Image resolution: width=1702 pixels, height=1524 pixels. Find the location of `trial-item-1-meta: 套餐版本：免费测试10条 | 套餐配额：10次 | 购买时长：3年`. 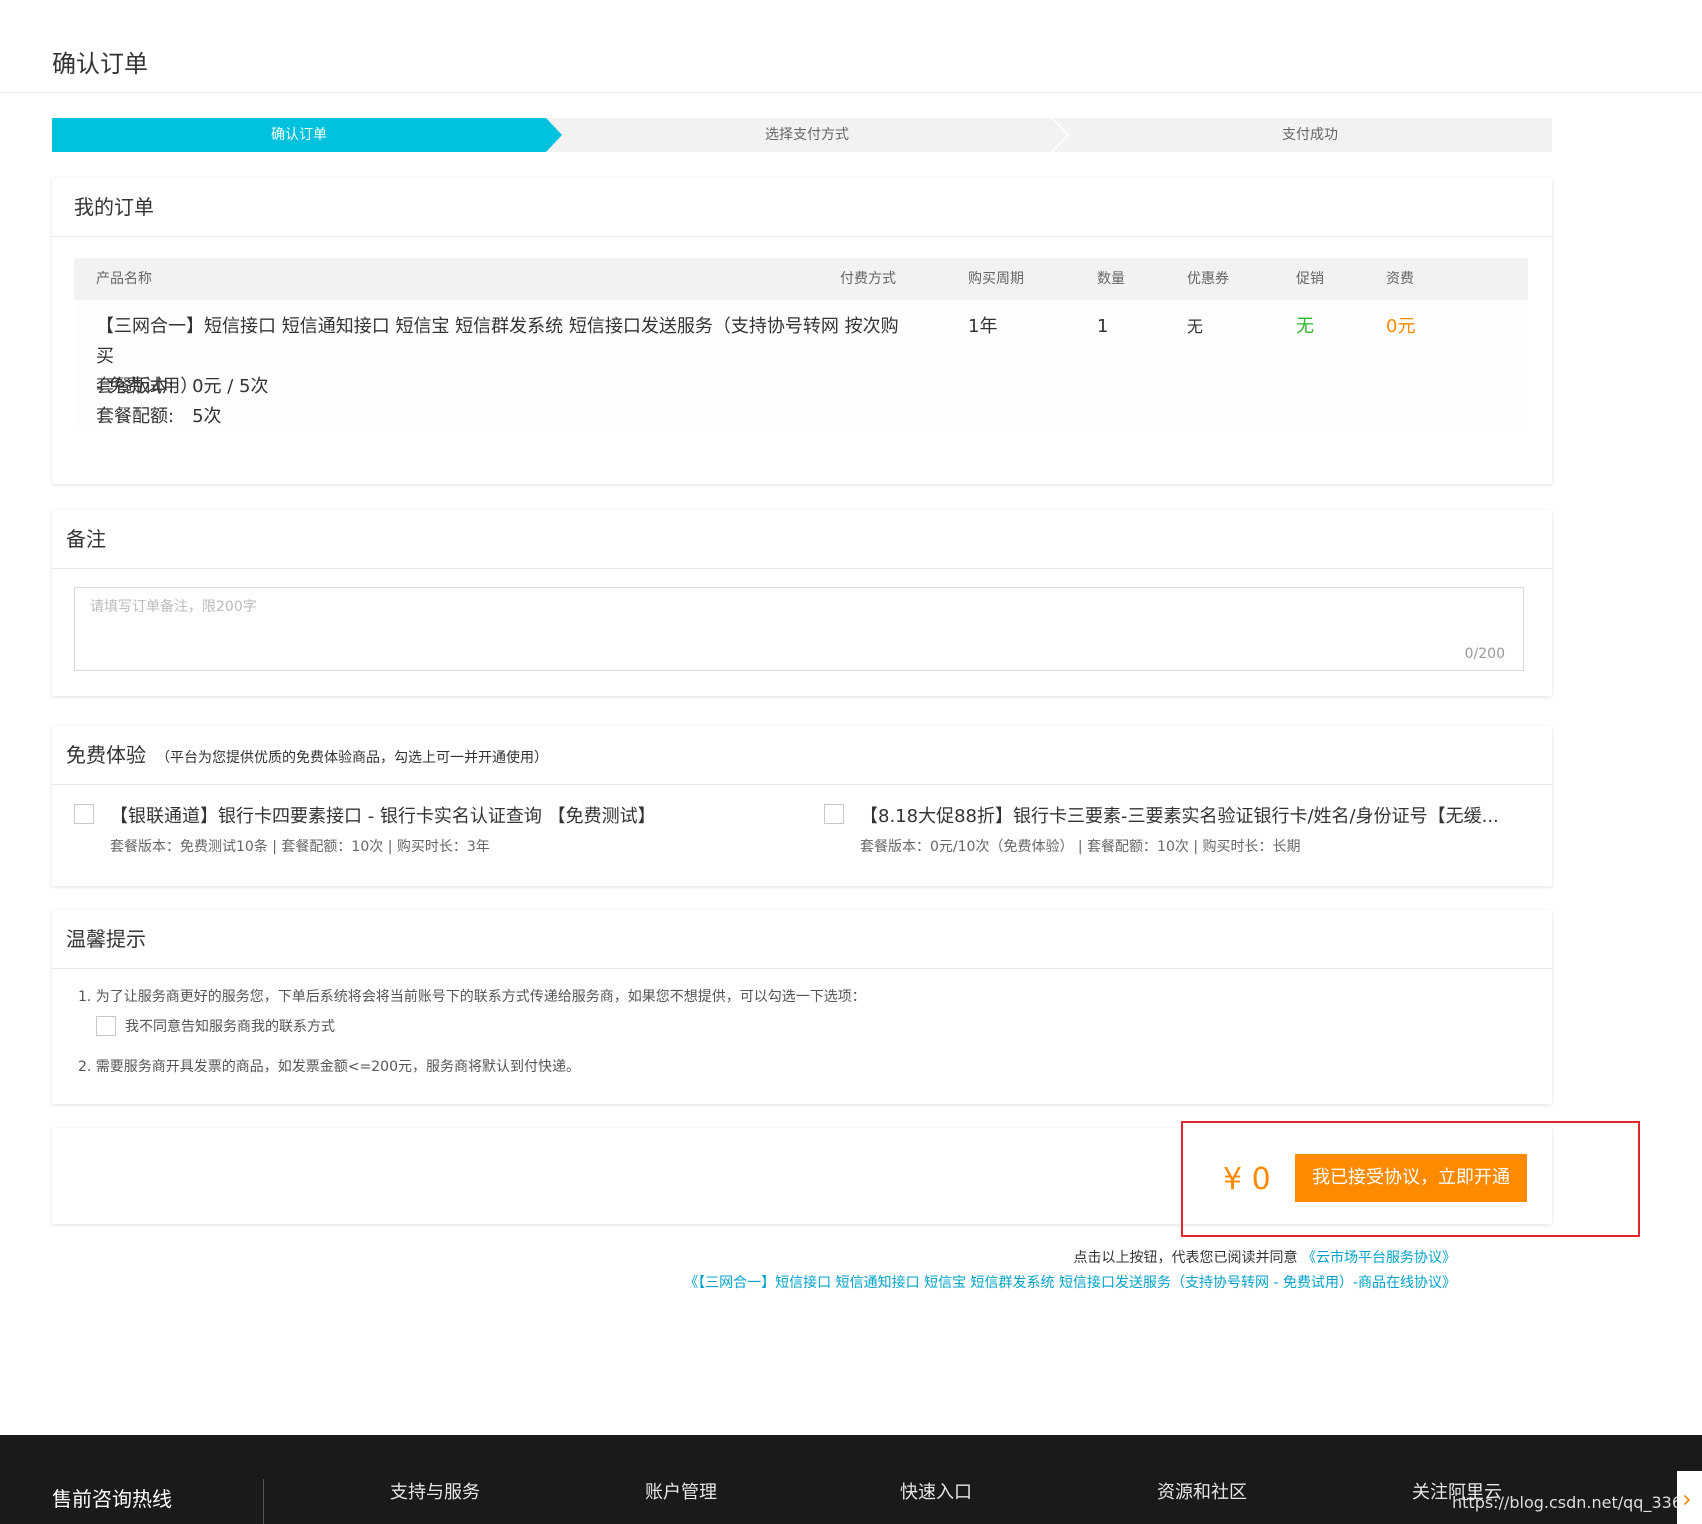

trial-item-1-meta: 套餐版本：免费测试10条 | 套餐配额：10次 | 购买时长：3年 is located at coordinates (300, 847).